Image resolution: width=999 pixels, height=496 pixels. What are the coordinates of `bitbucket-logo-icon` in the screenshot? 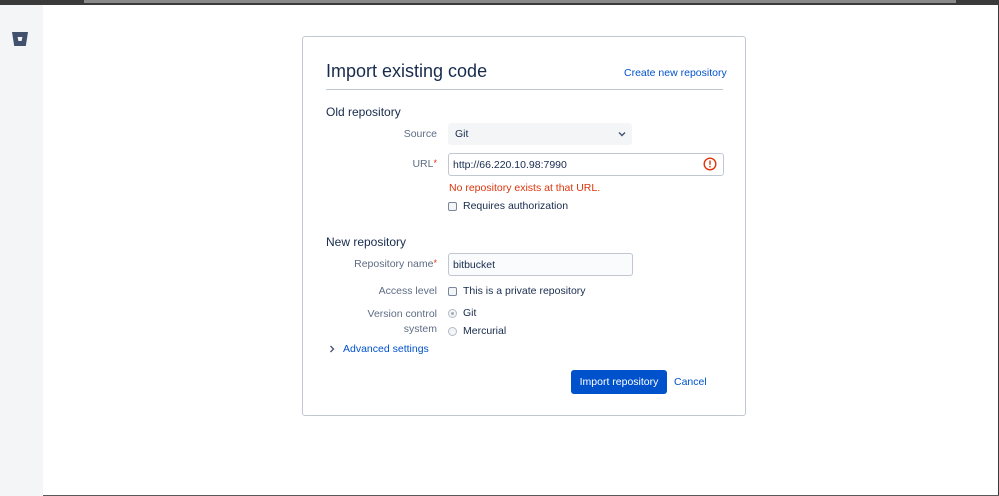 It's located at (20, 39).